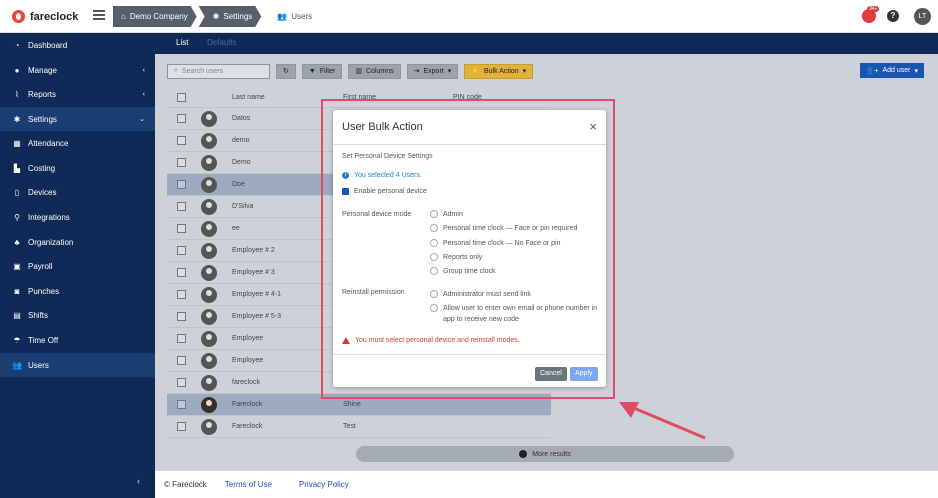 This screenshot has height=498, width=938. I want to click on columns-button: ▥ Columns, so click(374, 71).